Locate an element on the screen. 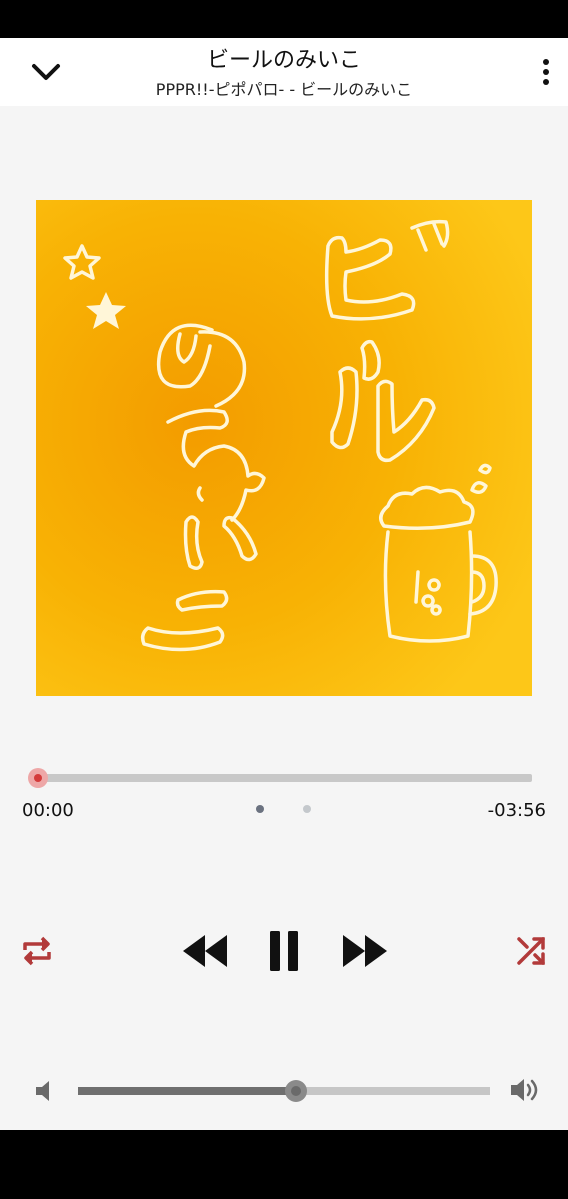  remaining-time: -03:56 is located at coordinates (516, 810).